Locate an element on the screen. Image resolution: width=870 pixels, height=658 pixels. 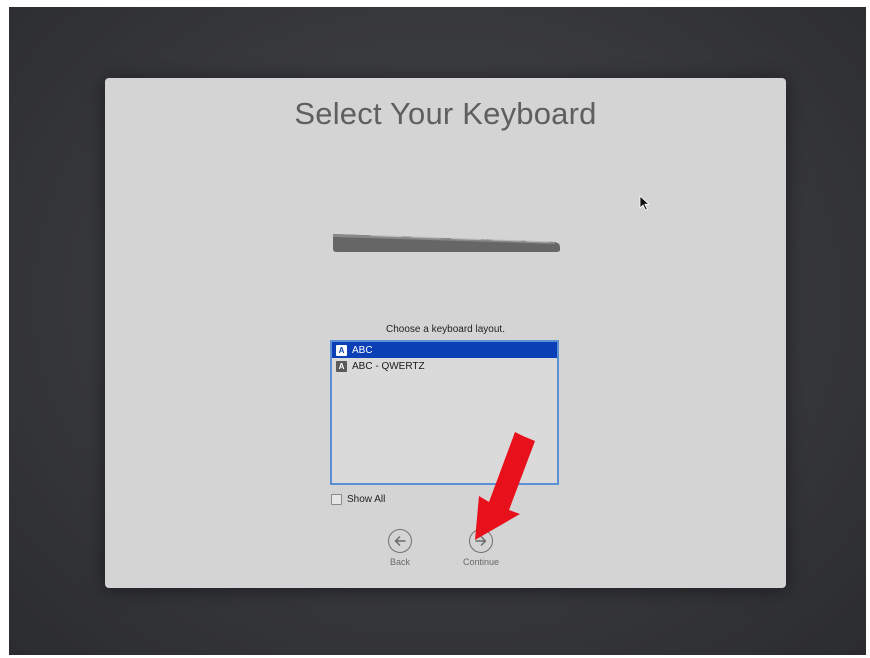
back-label: Back is located at coordinates (399, 562).